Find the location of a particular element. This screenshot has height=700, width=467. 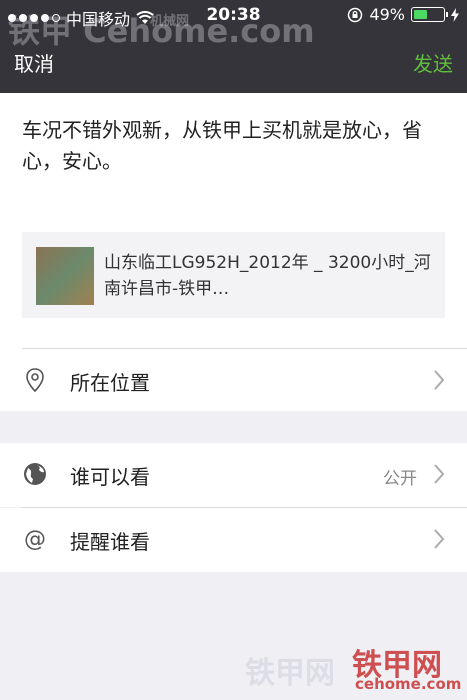

visibility-label: 谁可以看 is located at coordinates (110, 477).